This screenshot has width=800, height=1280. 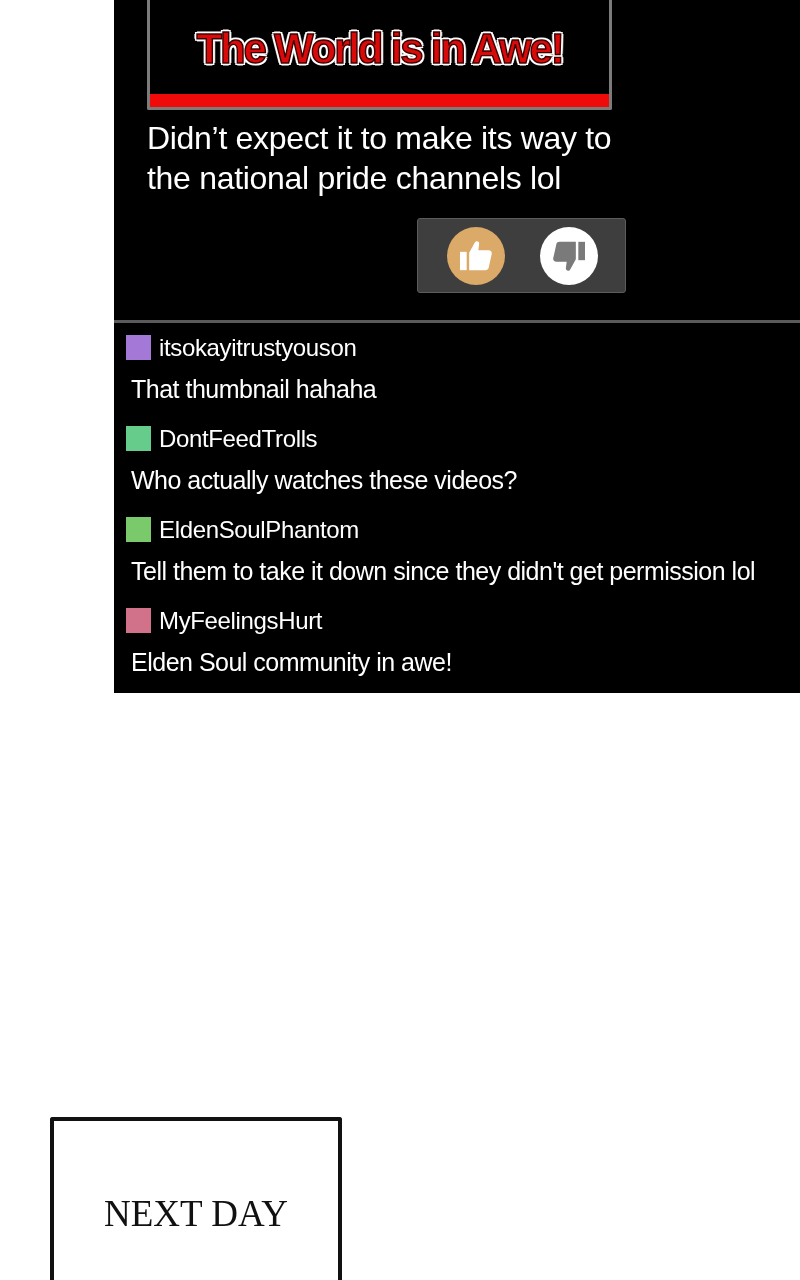 What do you see at coordinates (258, 347) in the screenshot?
I see `comment-username: itsokayitrustyouson` at bounding box center [258, 347].